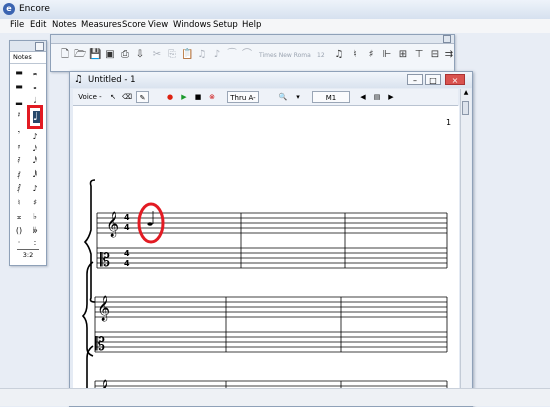  What do you see at coordinates (198, 97) in the screenshot?
I see `stop-icon: ■` at bounding box center [198, 97].